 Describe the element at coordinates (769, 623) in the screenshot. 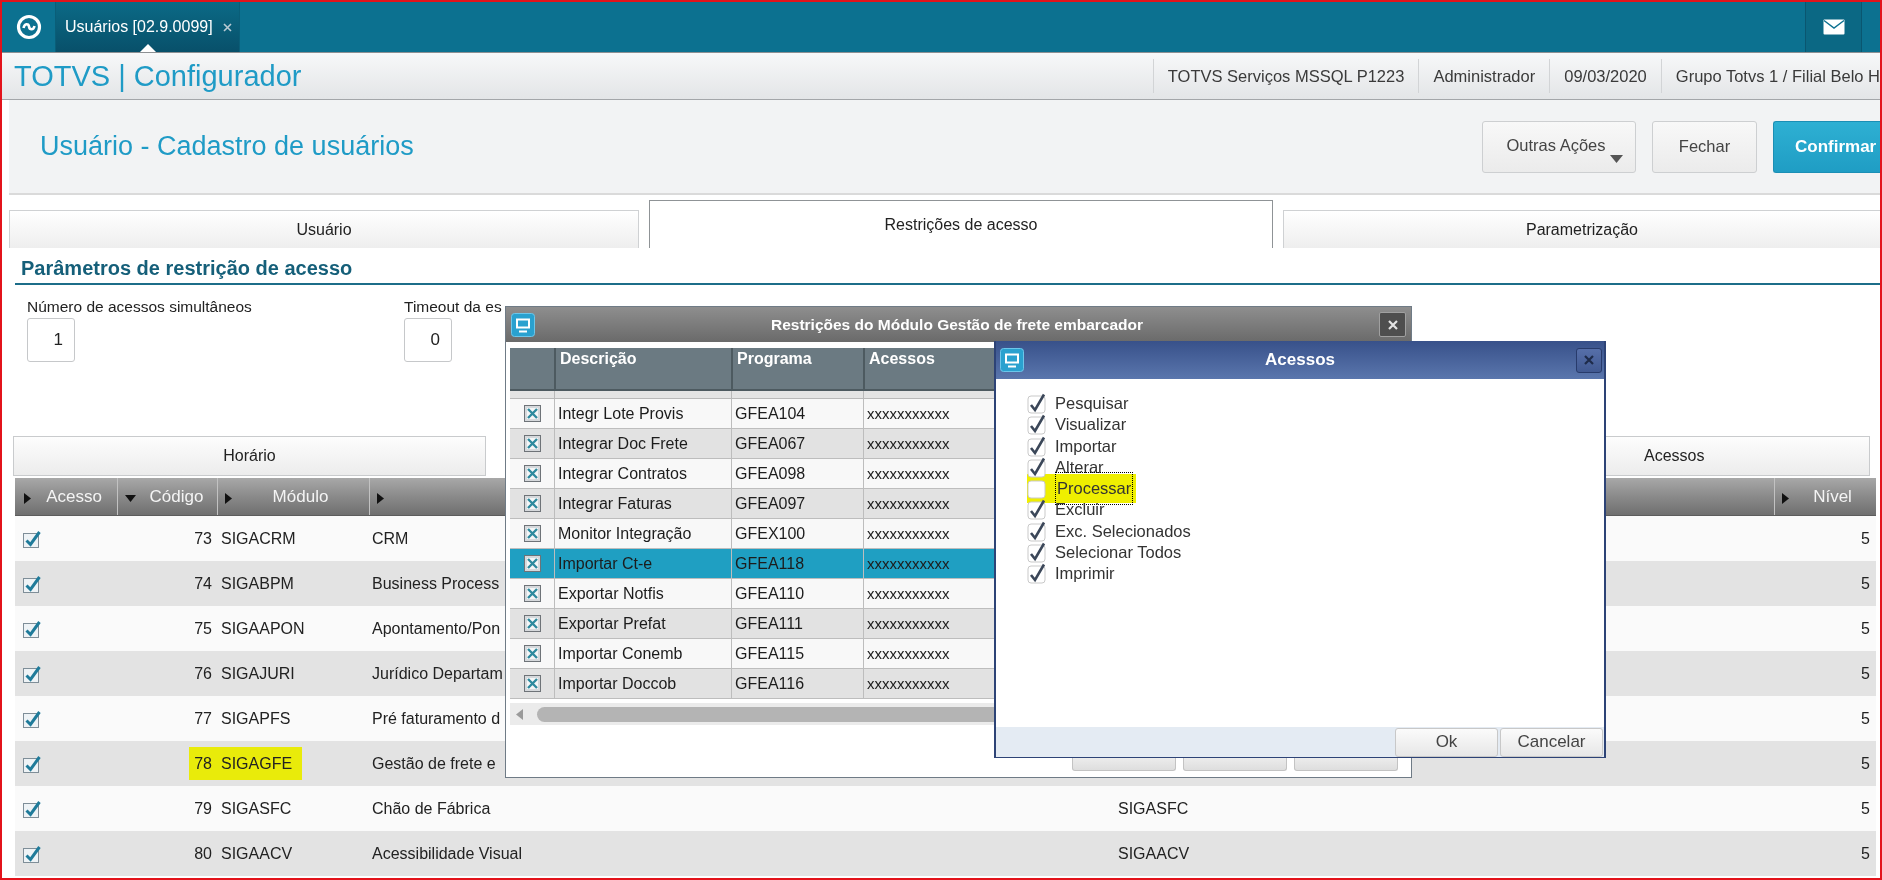

I see `table-cell: GFEA111` at that location.